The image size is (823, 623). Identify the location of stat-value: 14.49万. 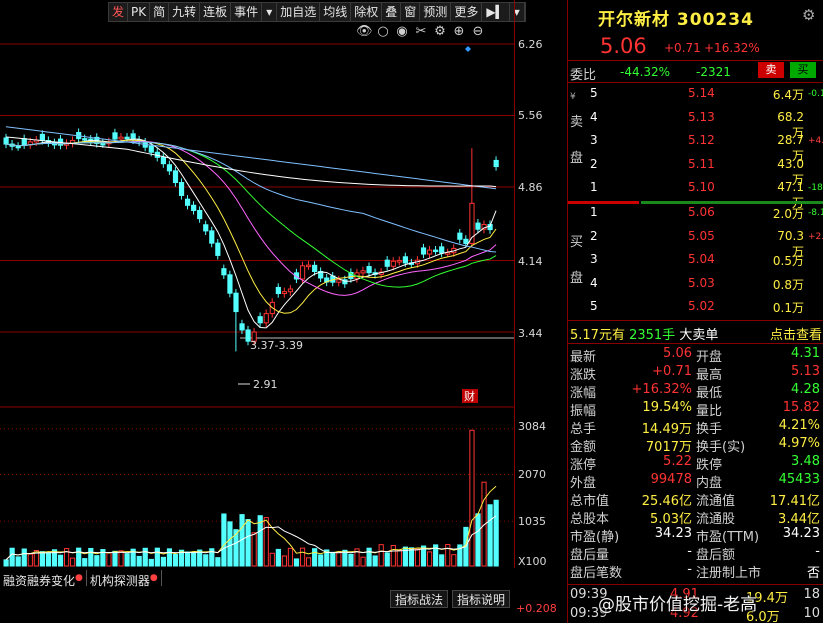
(666, 429).